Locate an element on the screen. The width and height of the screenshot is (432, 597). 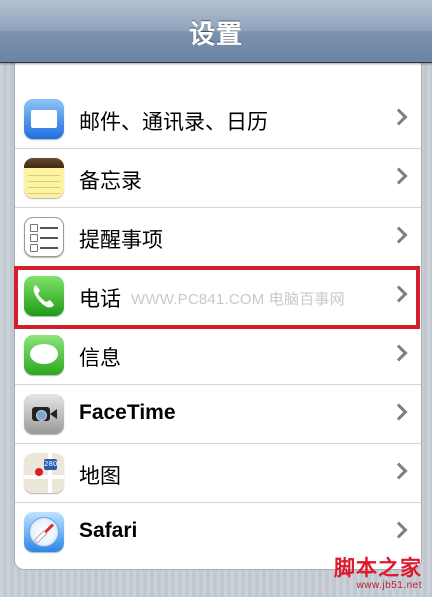
settings-item-messages: 信息 is located at coordinates (218, 355).